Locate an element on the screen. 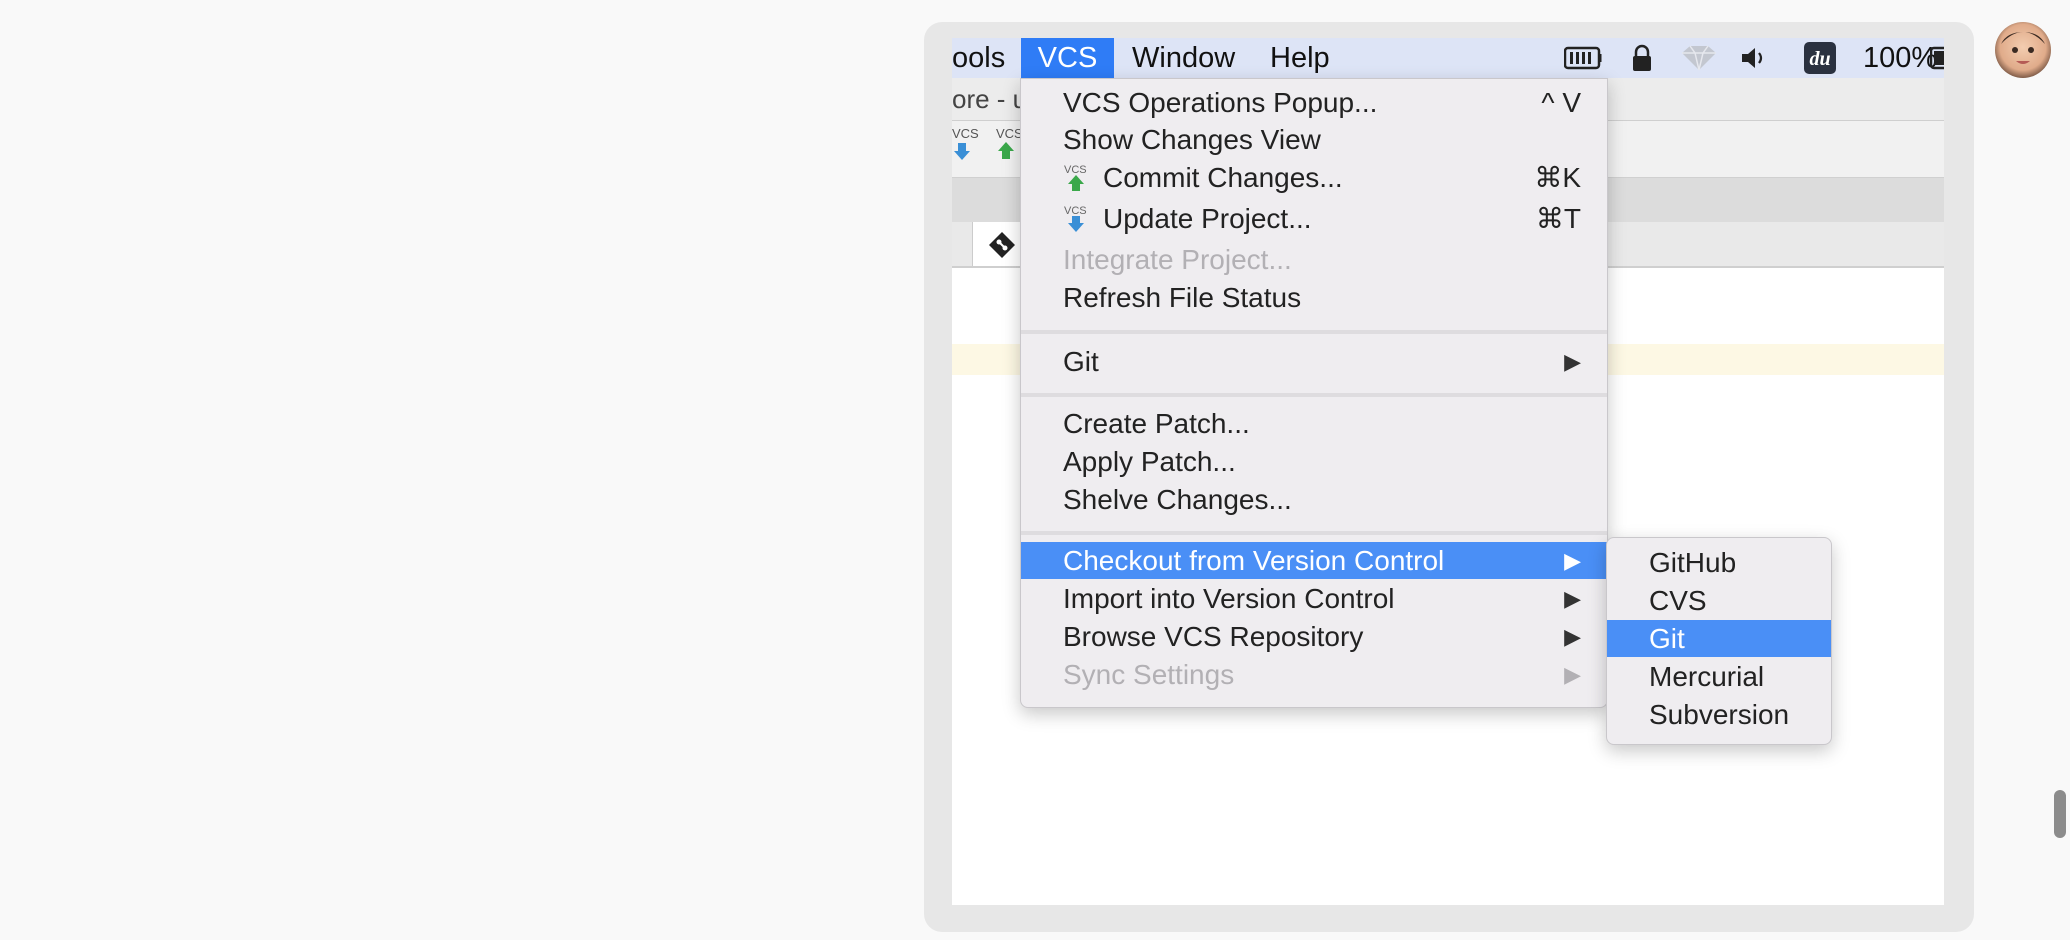 This screenshot has height=940, width=2070. shortcut-label: ⌘K is located at coordinates (1557, 177).